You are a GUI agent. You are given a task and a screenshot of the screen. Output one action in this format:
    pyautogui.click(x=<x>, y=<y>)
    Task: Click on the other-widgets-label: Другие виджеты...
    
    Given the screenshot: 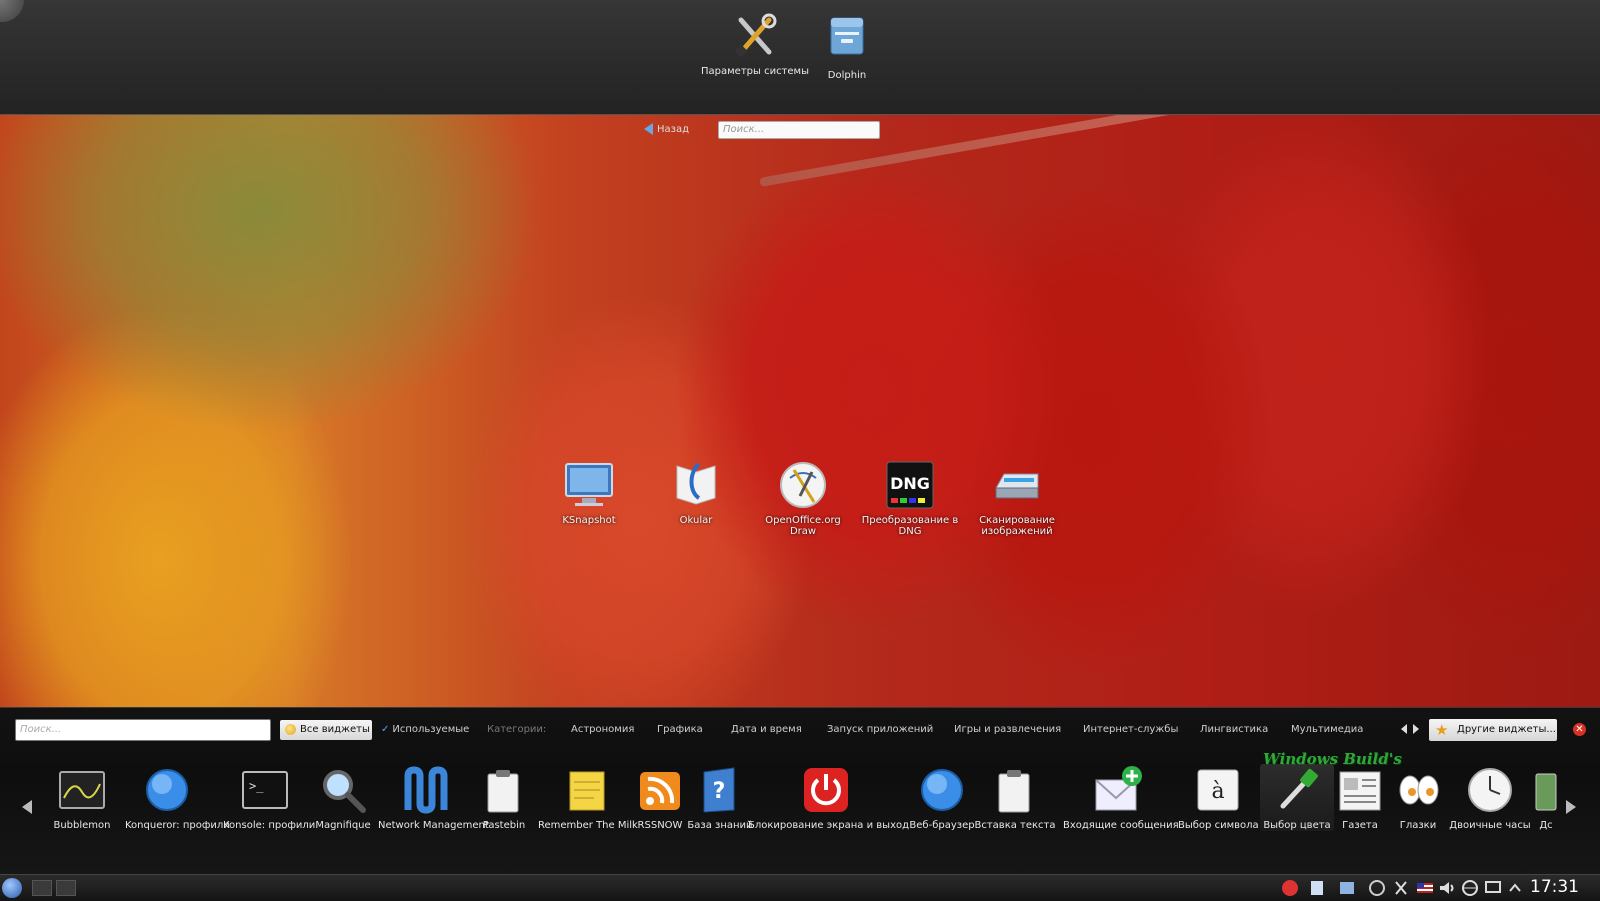 What is the action you would take?
    pyautogui.click(x=1506, y=729)
    